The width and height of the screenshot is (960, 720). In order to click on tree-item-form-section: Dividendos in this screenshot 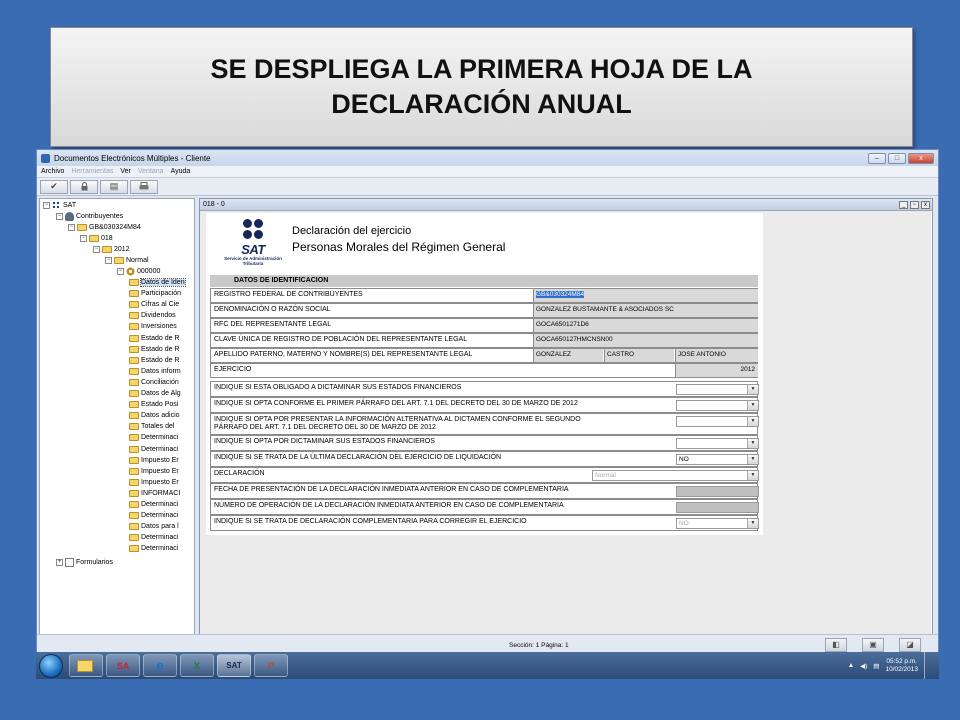, I will do `click(152, 315)`.